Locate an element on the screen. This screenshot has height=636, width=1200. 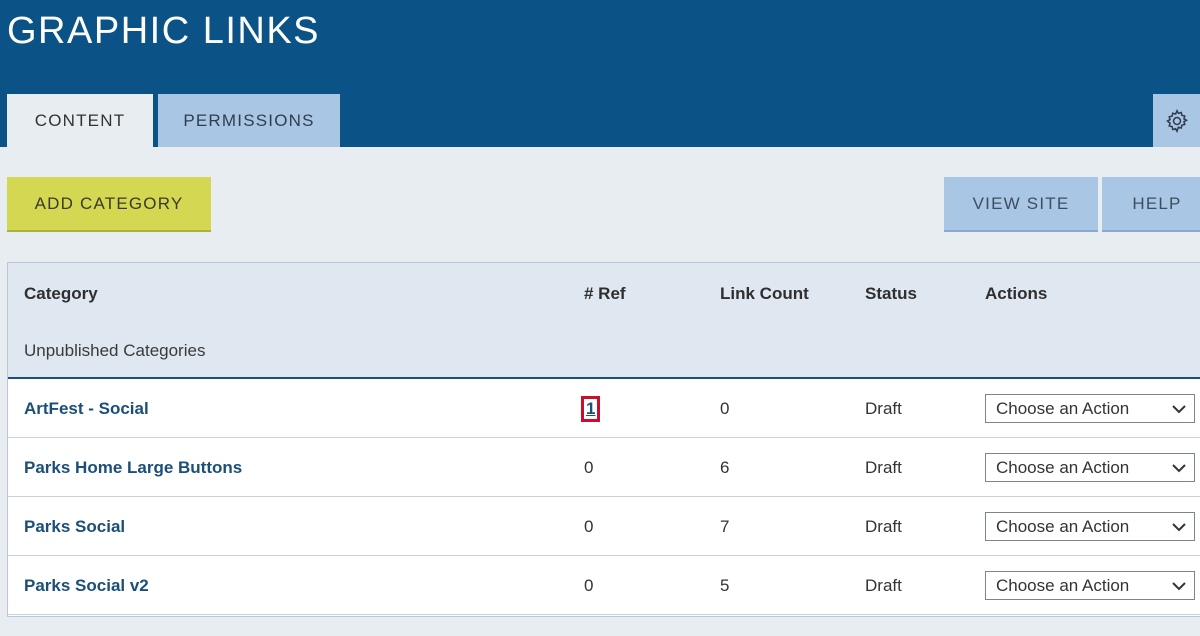
view-site-button: VIEW SITE is located at coordinates (1021, 204).